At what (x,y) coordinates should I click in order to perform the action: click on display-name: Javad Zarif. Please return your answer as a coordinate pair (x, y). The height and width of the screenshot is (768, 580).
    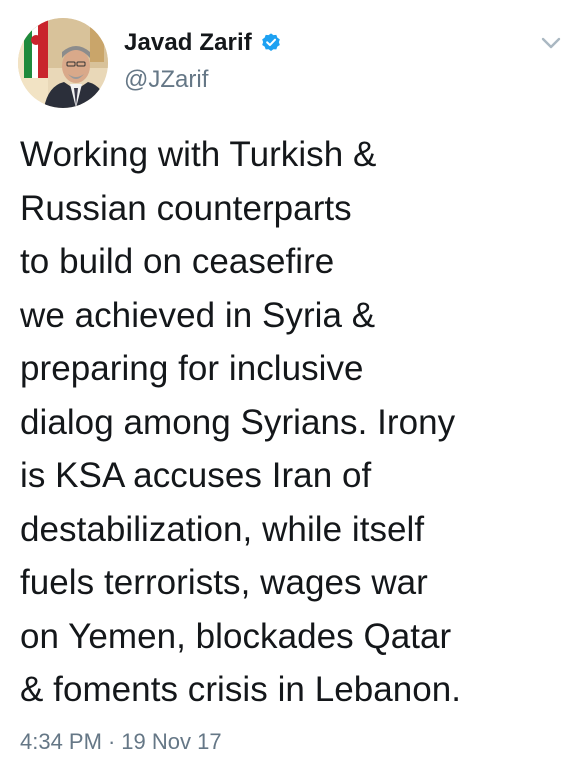
    Looking at the image, I should click on (188, 43).